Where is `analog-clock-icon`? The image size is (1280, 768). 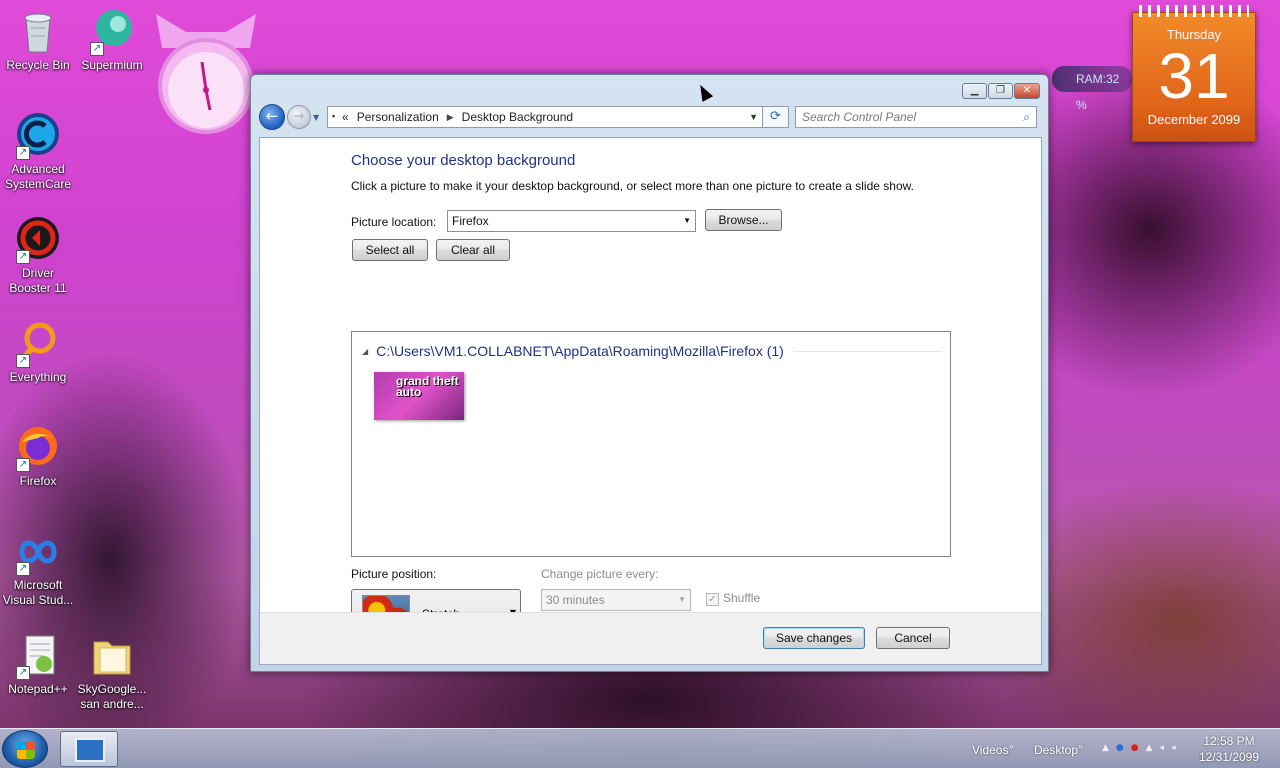
analog-clock-icon is located at coordinates (206, 74).